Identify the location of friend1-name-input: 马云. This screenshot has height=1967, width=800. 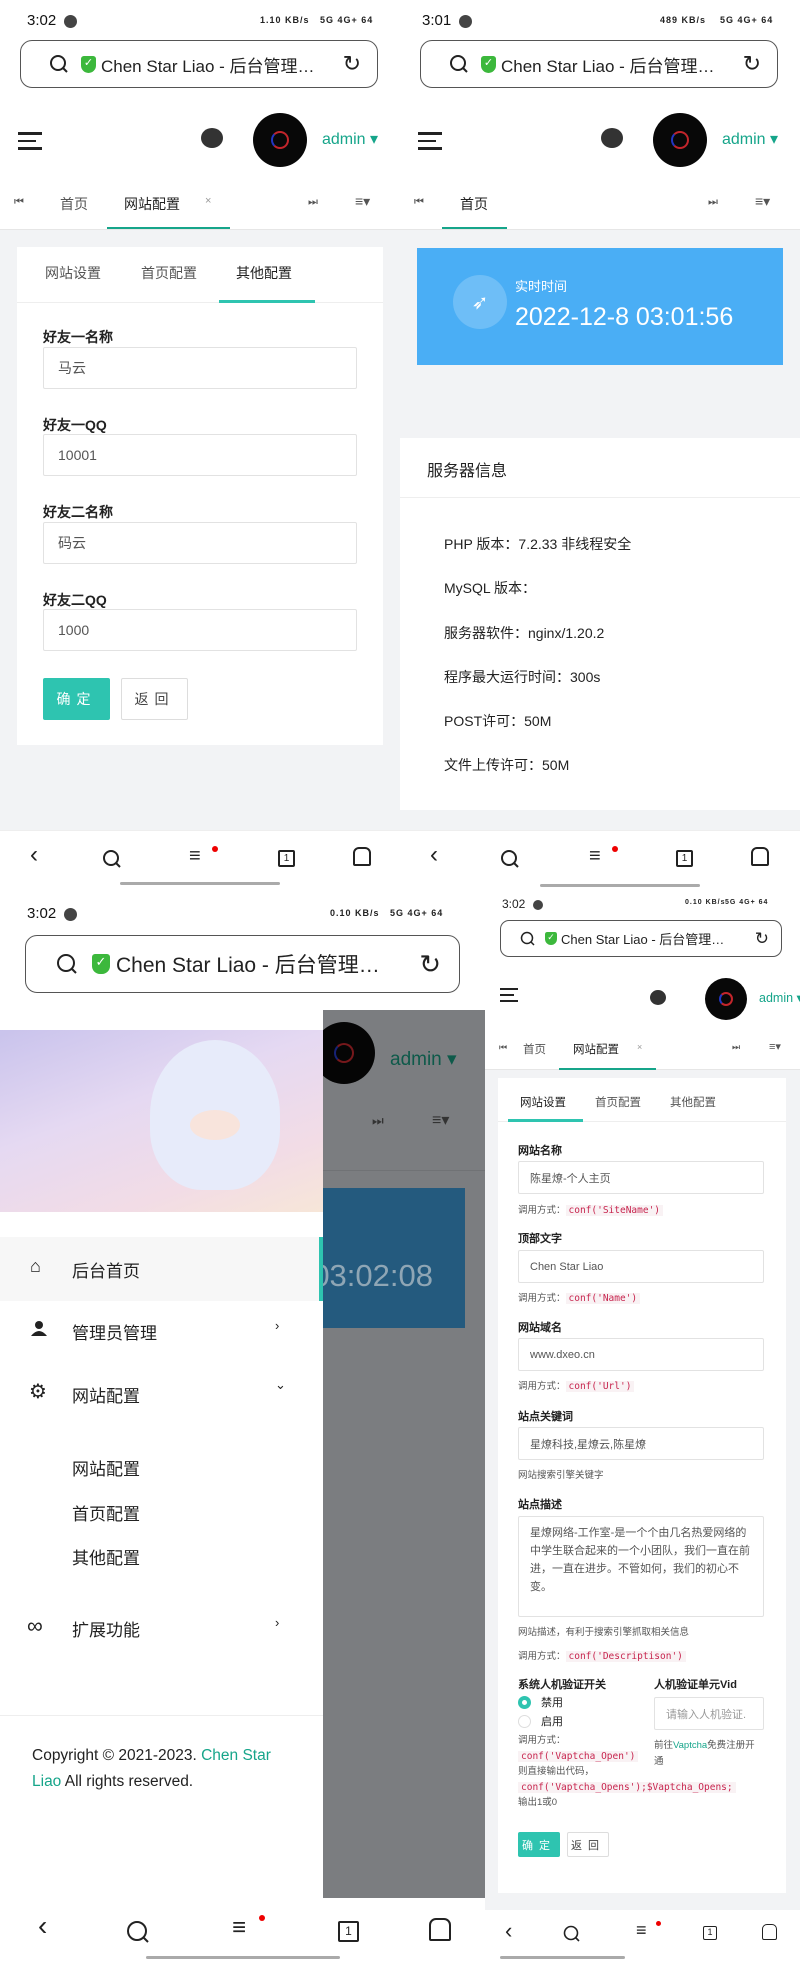
(200, 368).